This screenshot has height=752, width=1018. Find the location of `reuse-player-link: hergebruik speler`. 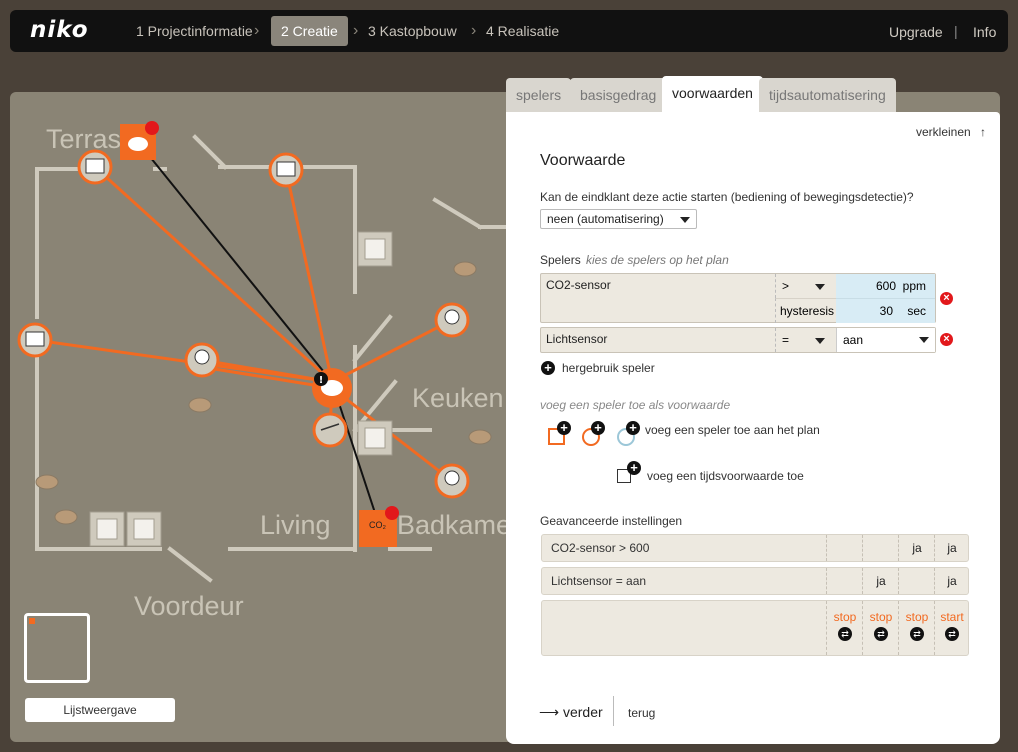

reuse-player-link: hergebruik speler is located at coordinates (608, 368).